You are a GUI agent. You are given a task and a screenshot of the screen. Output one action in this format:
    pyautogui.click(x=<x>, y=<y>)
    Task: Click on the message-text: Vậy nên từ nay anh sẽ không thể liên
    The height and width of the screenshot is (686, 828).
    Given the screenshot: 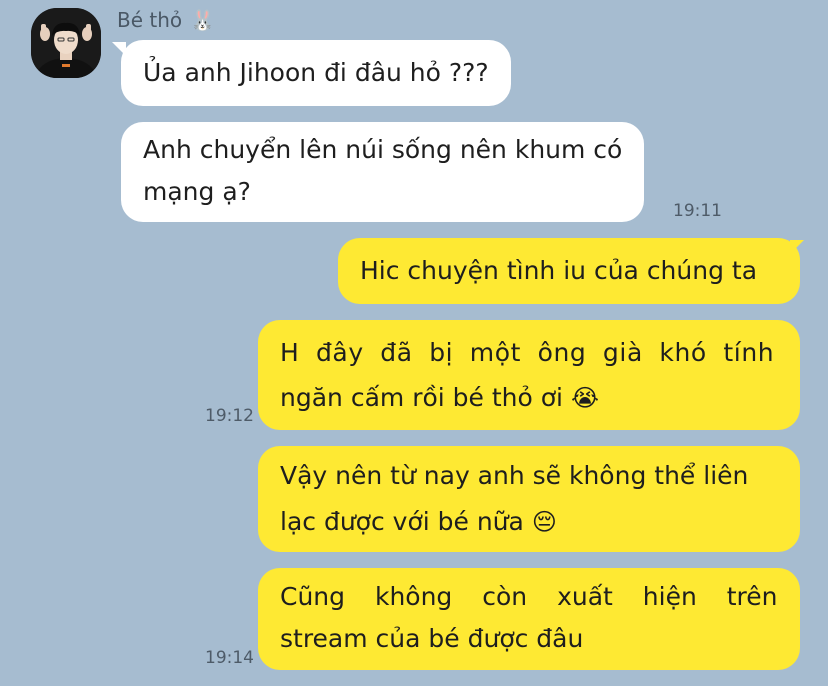 What is the action you would take?
    pyautogui.click(x=514, y=475)
    